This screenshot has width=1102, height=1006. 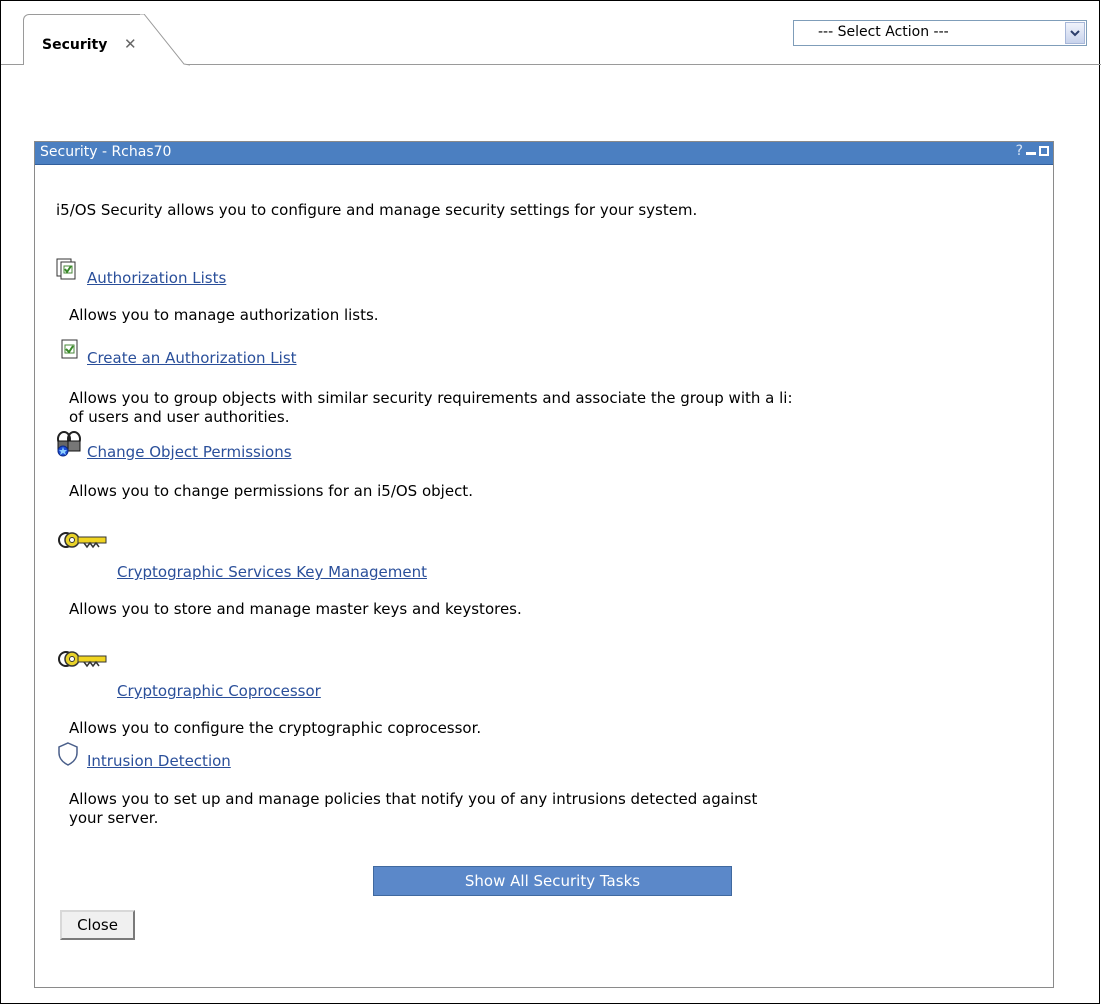 What do you see at coordinates (1019, 151) in the screenshot?
I see `help-icon: ?` at bounding box center [1019, 151].